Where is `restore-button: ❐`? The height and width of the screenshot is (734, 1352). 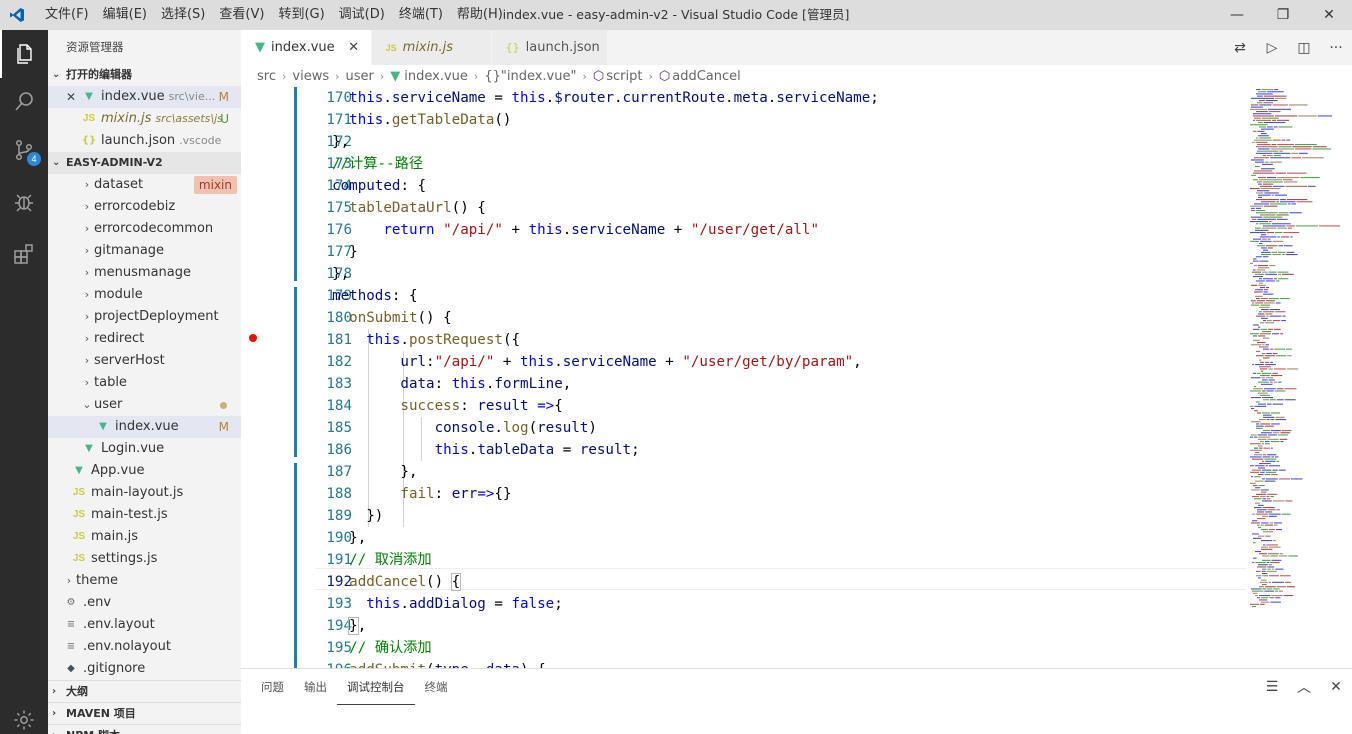
restore-button: ❐ is located at coordinates (1283, 15).